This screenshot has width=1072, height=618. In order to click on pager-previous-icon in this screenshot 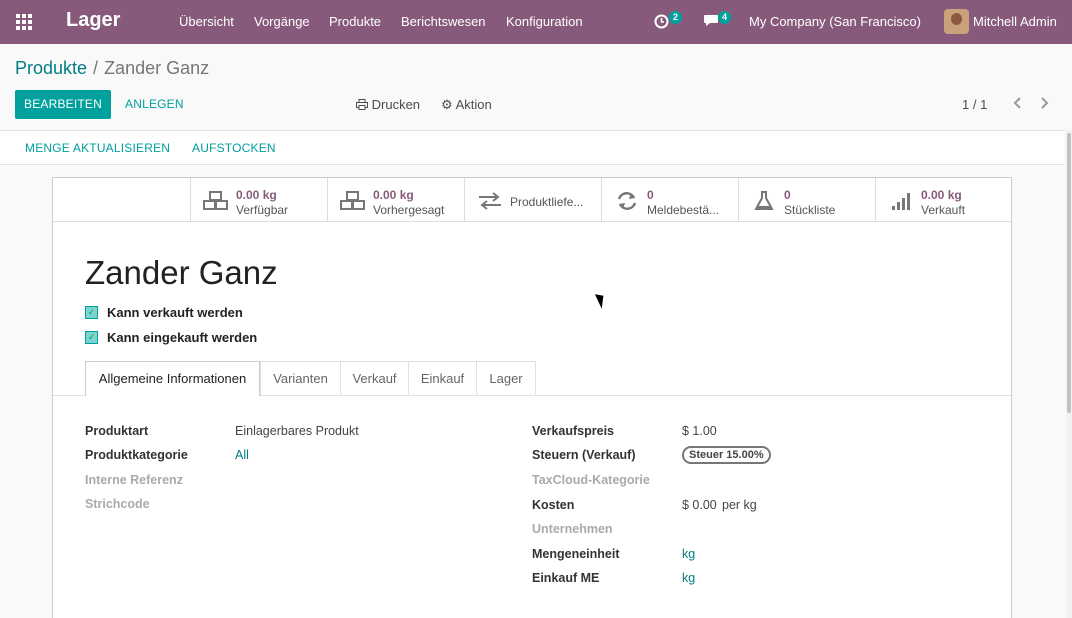, I will do `click(1017, 103)`.